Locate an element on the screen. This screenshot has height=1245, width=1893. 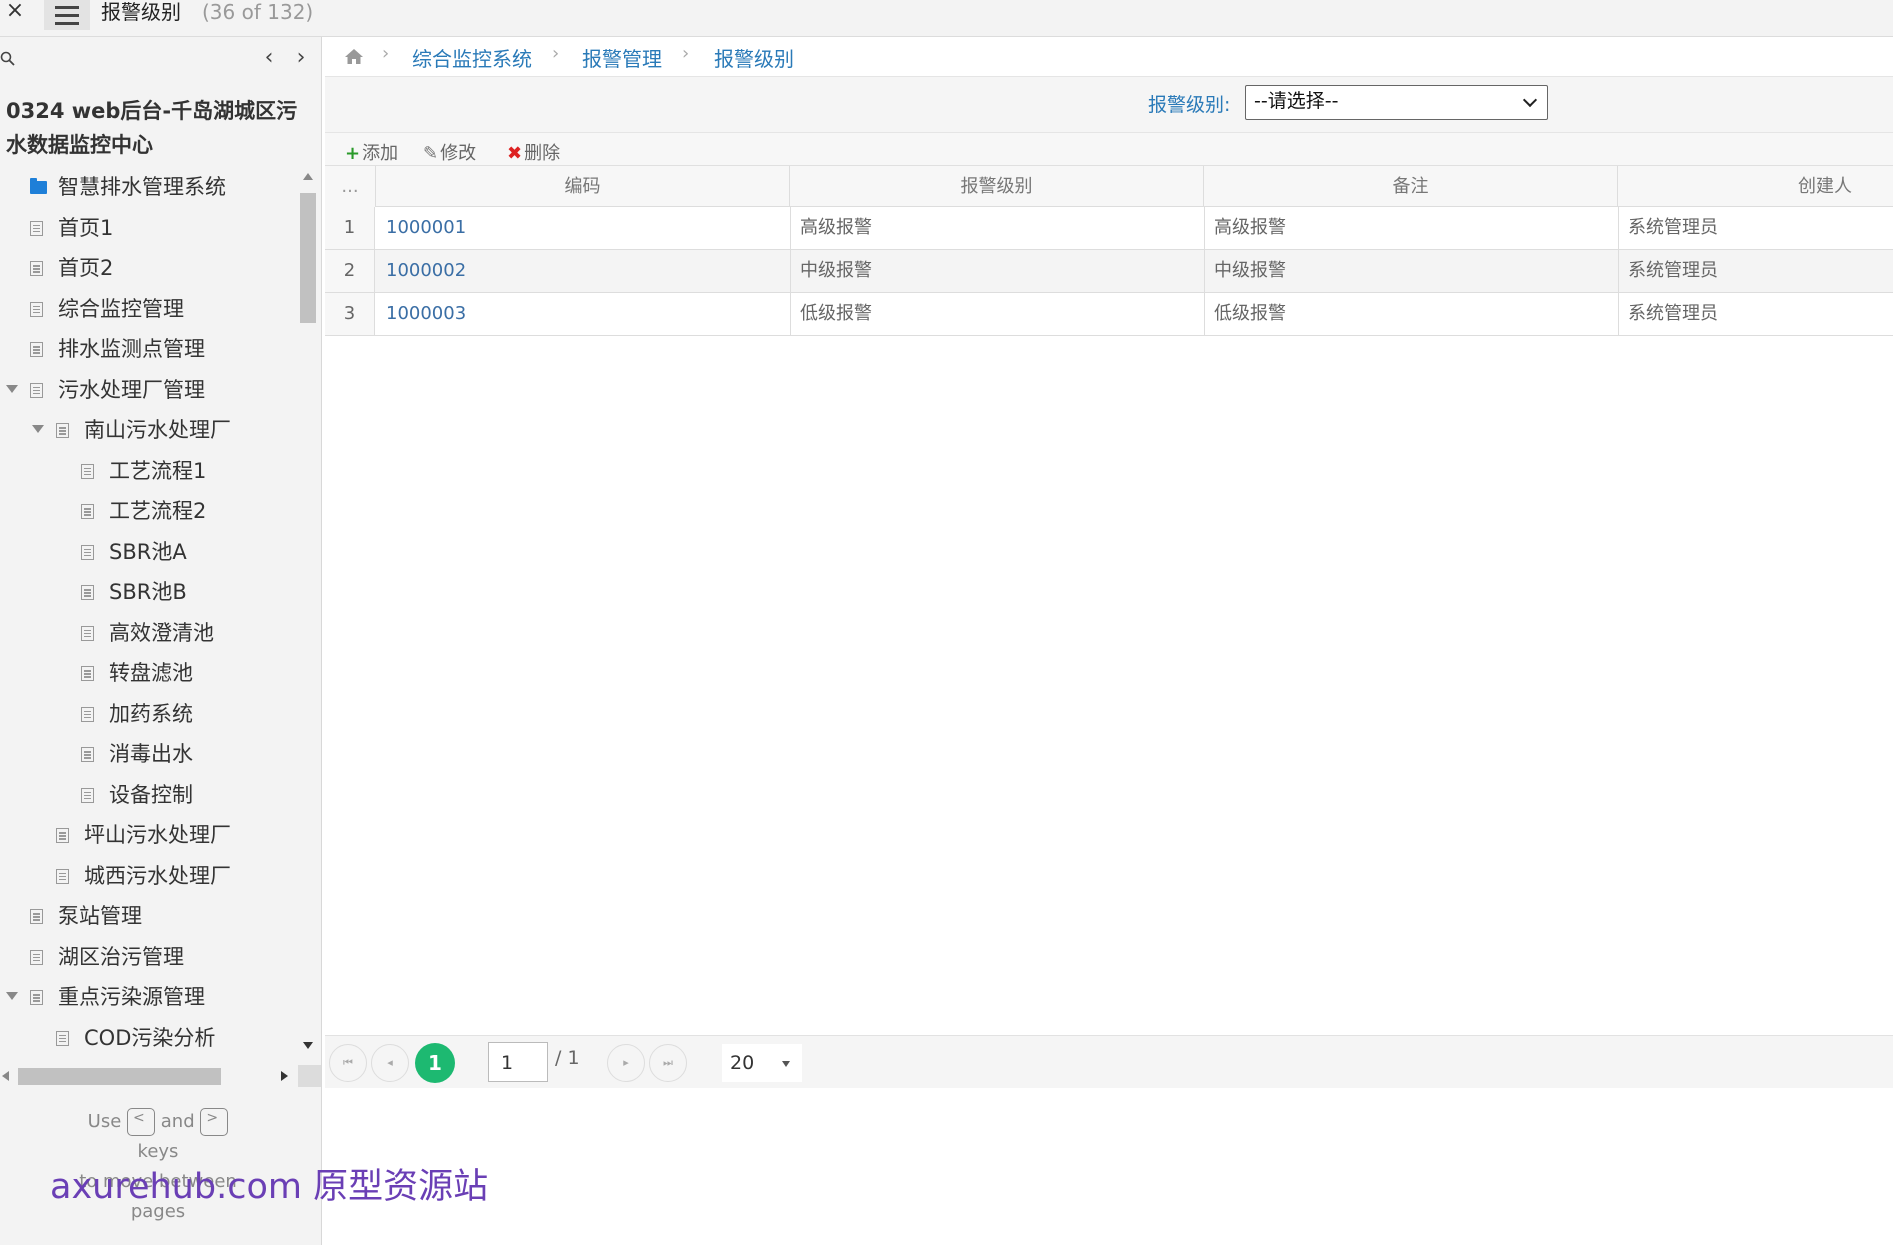
table-row: 2 1000002 中级报警 中级报警 系统管理员 is located at coordinates (1109, 271).